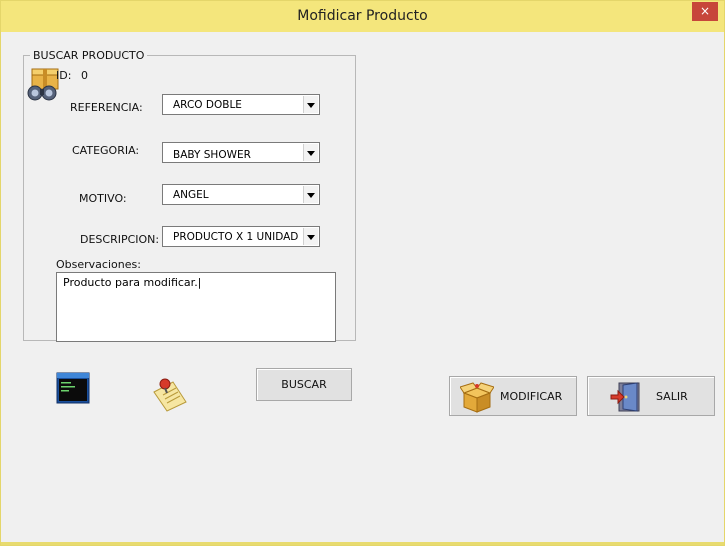 This screenshot has height=546, width=725. I want to click on id-value: 0, so click(84, 75).